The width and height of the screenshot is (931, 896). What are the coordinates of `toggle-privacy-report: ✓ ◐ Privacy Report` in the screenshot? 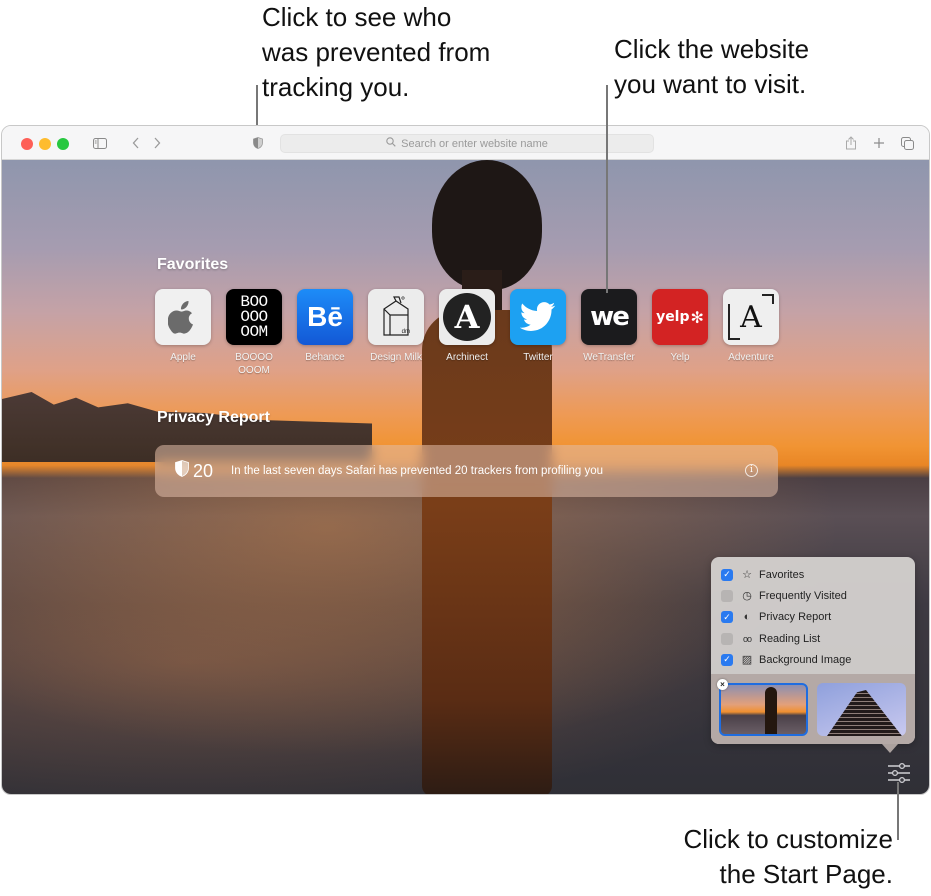 It's located at (818, 617).